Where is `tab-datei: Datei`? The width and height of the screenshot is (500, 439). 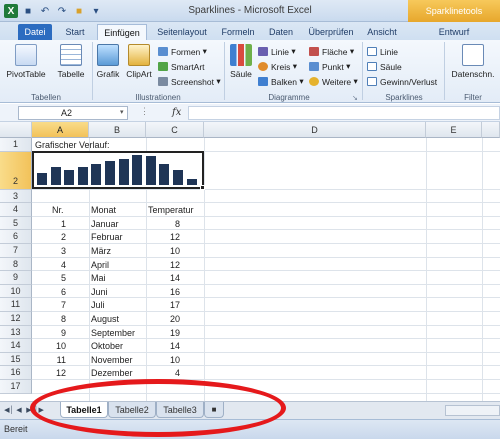 tab-datei: Datei is located at coordinates (35, 32).